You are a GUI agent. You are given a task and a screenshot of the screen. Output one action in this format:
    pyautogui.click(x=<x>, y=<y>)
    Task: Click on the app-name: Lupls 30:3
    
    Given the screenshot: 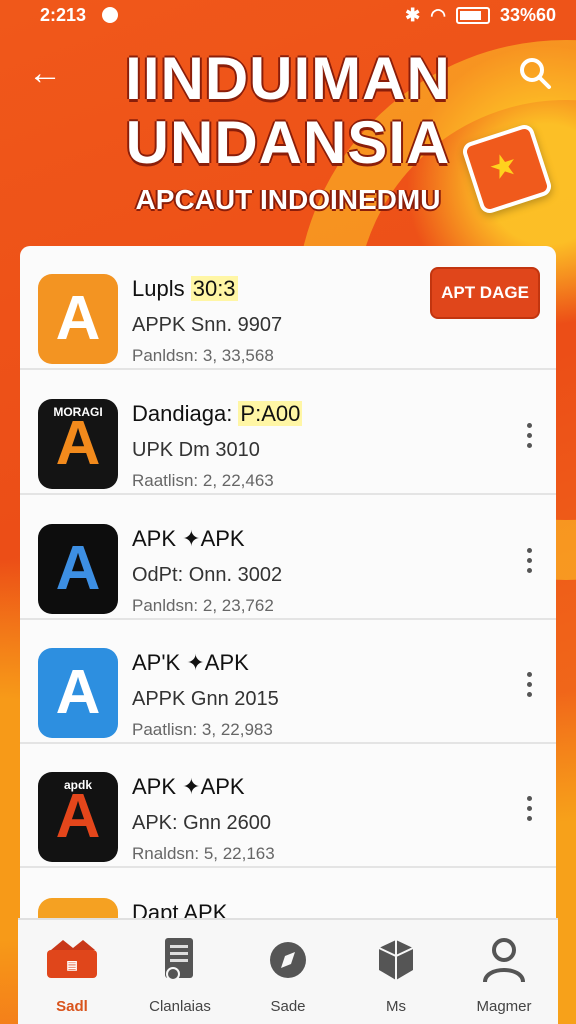 What is the action you would take?
    pyautogui.click(x=185, y=288)
    